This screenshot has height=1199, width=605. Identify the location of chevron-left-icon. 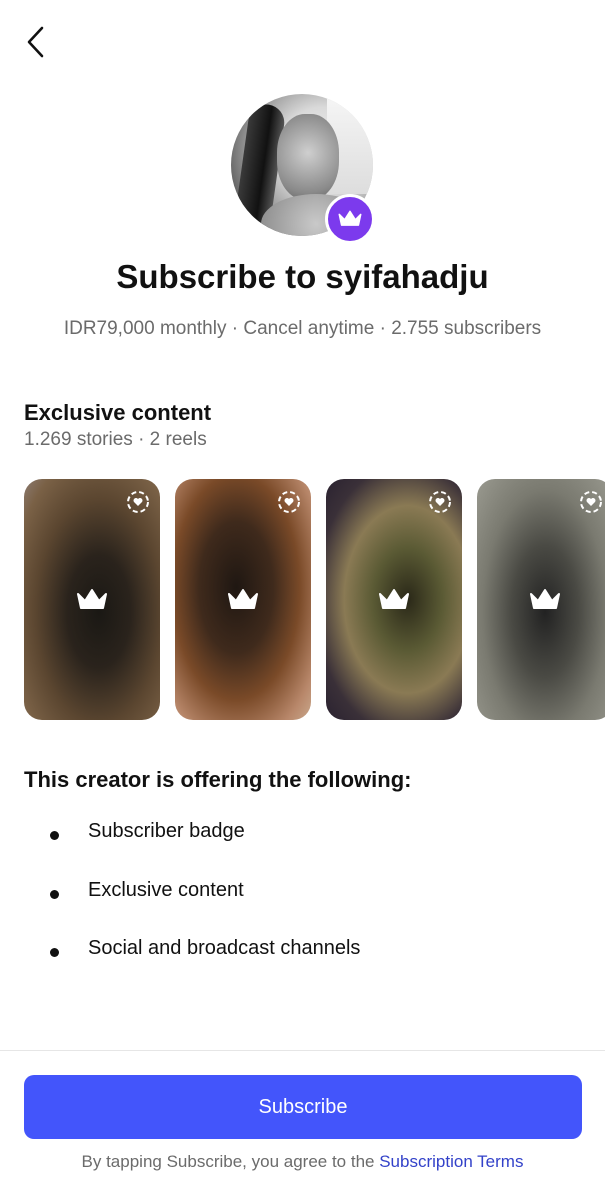
(35, 42).